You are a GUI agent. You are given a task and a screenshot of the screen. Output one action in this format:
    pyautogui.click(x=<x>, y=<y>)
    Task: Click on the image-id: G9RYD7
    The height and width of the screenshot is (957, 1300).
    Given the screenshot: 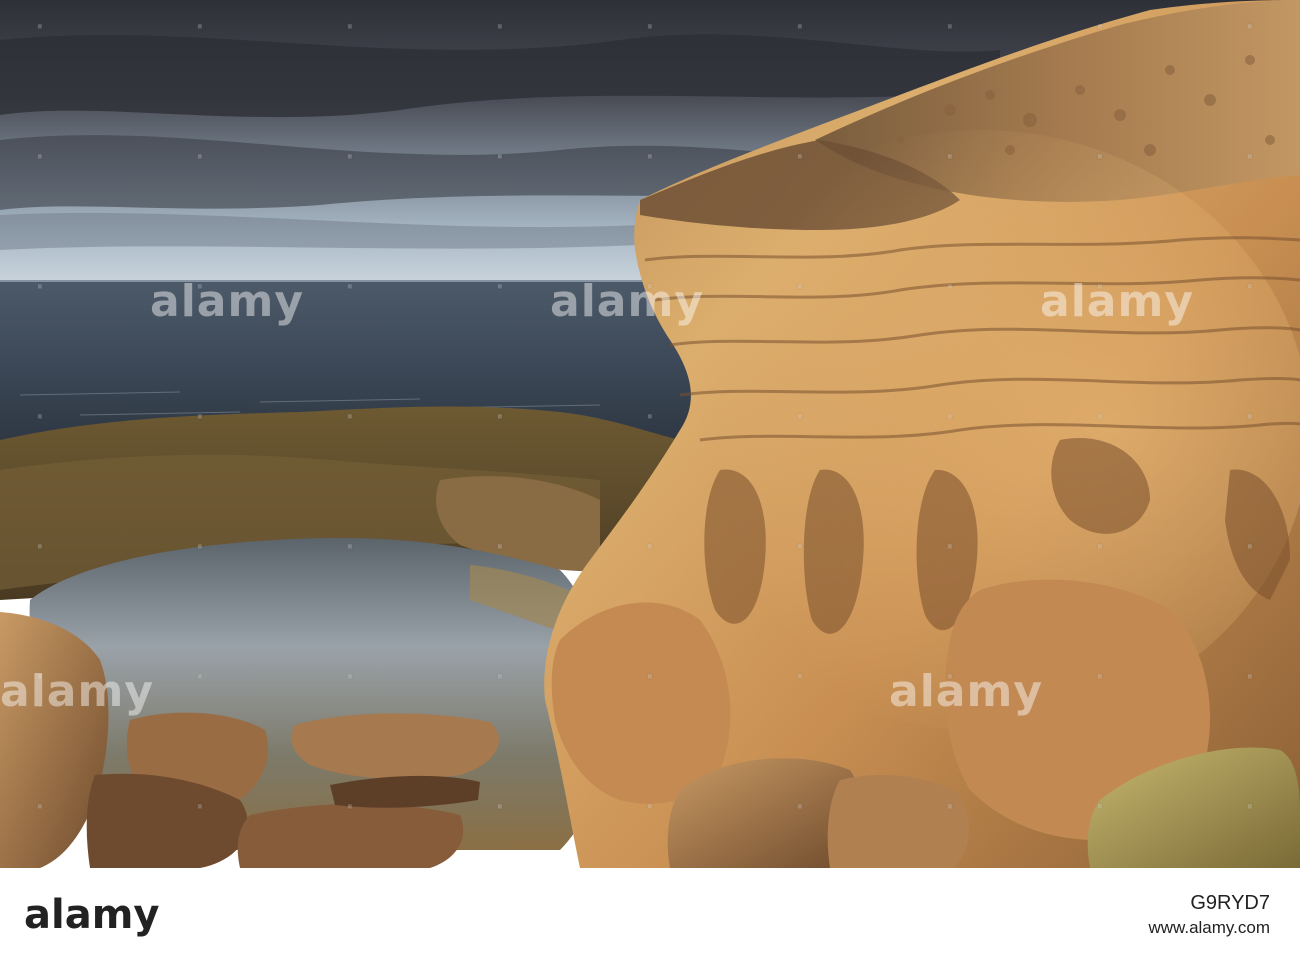 What is the action you would take?
    pyautogui.click(x=1230, y=903)
    